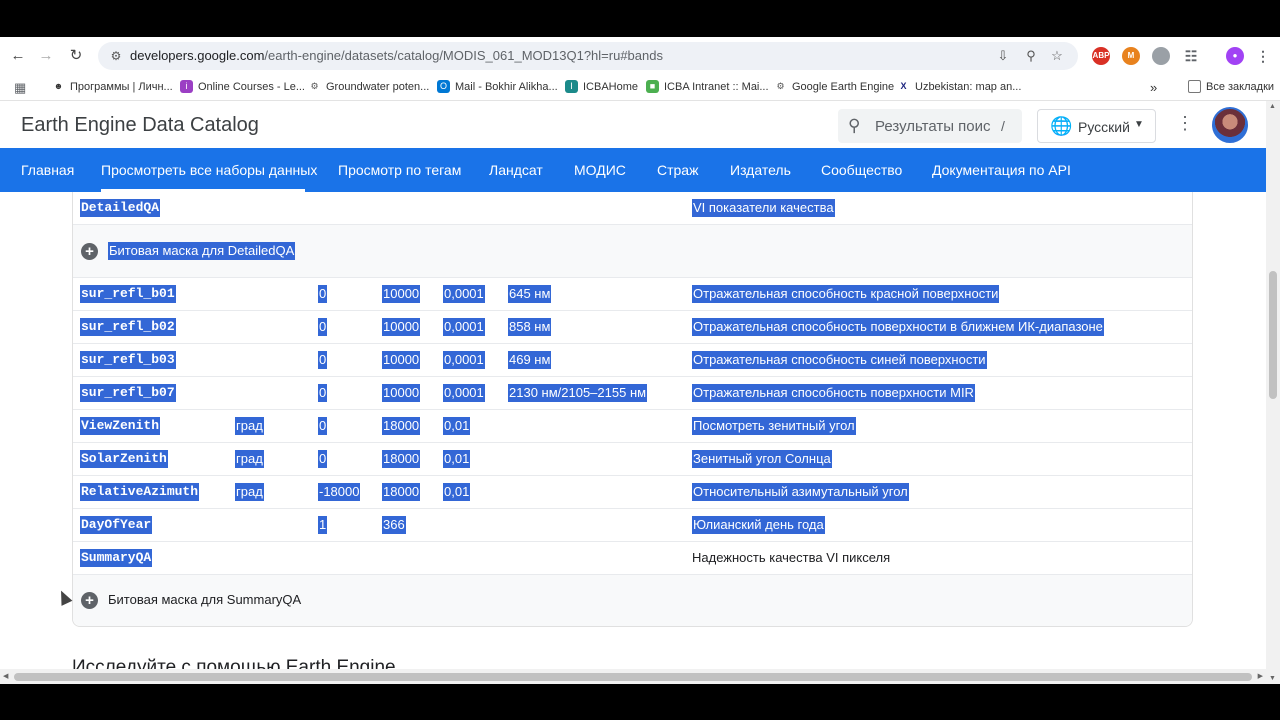 The image size is (1280, 720). What do you see at coordinates (1230, 125) in the screenshot?
I see `avatar` at bounding box center [1230, 125].